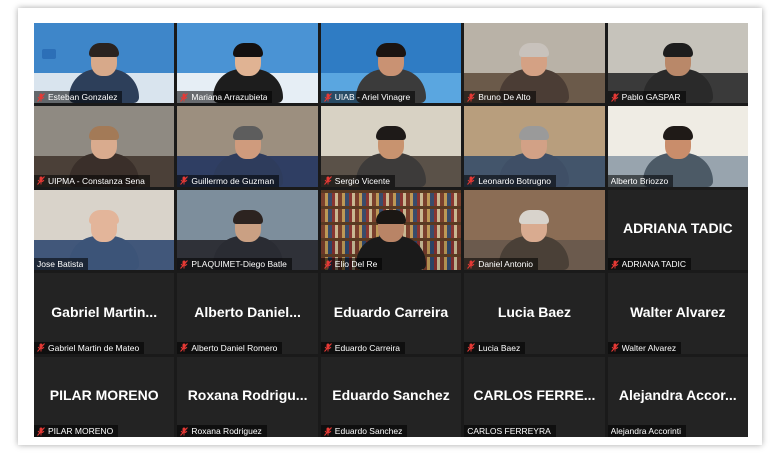 Image resolution: width=771 pixels, height=453 pixels. I want to click on participant-tile: Alberto Briozzo, so click(677, 146).